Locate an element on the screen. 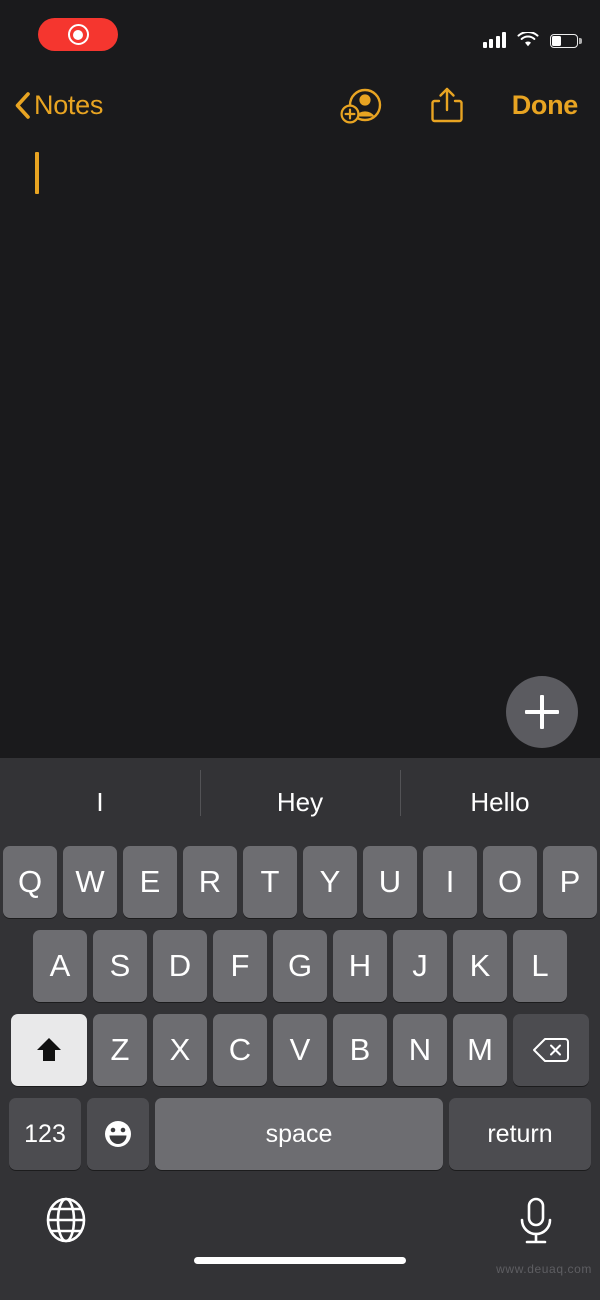 This screenshot has width=600, height=1300. done-button: Done is located at coordinates (545, 105).